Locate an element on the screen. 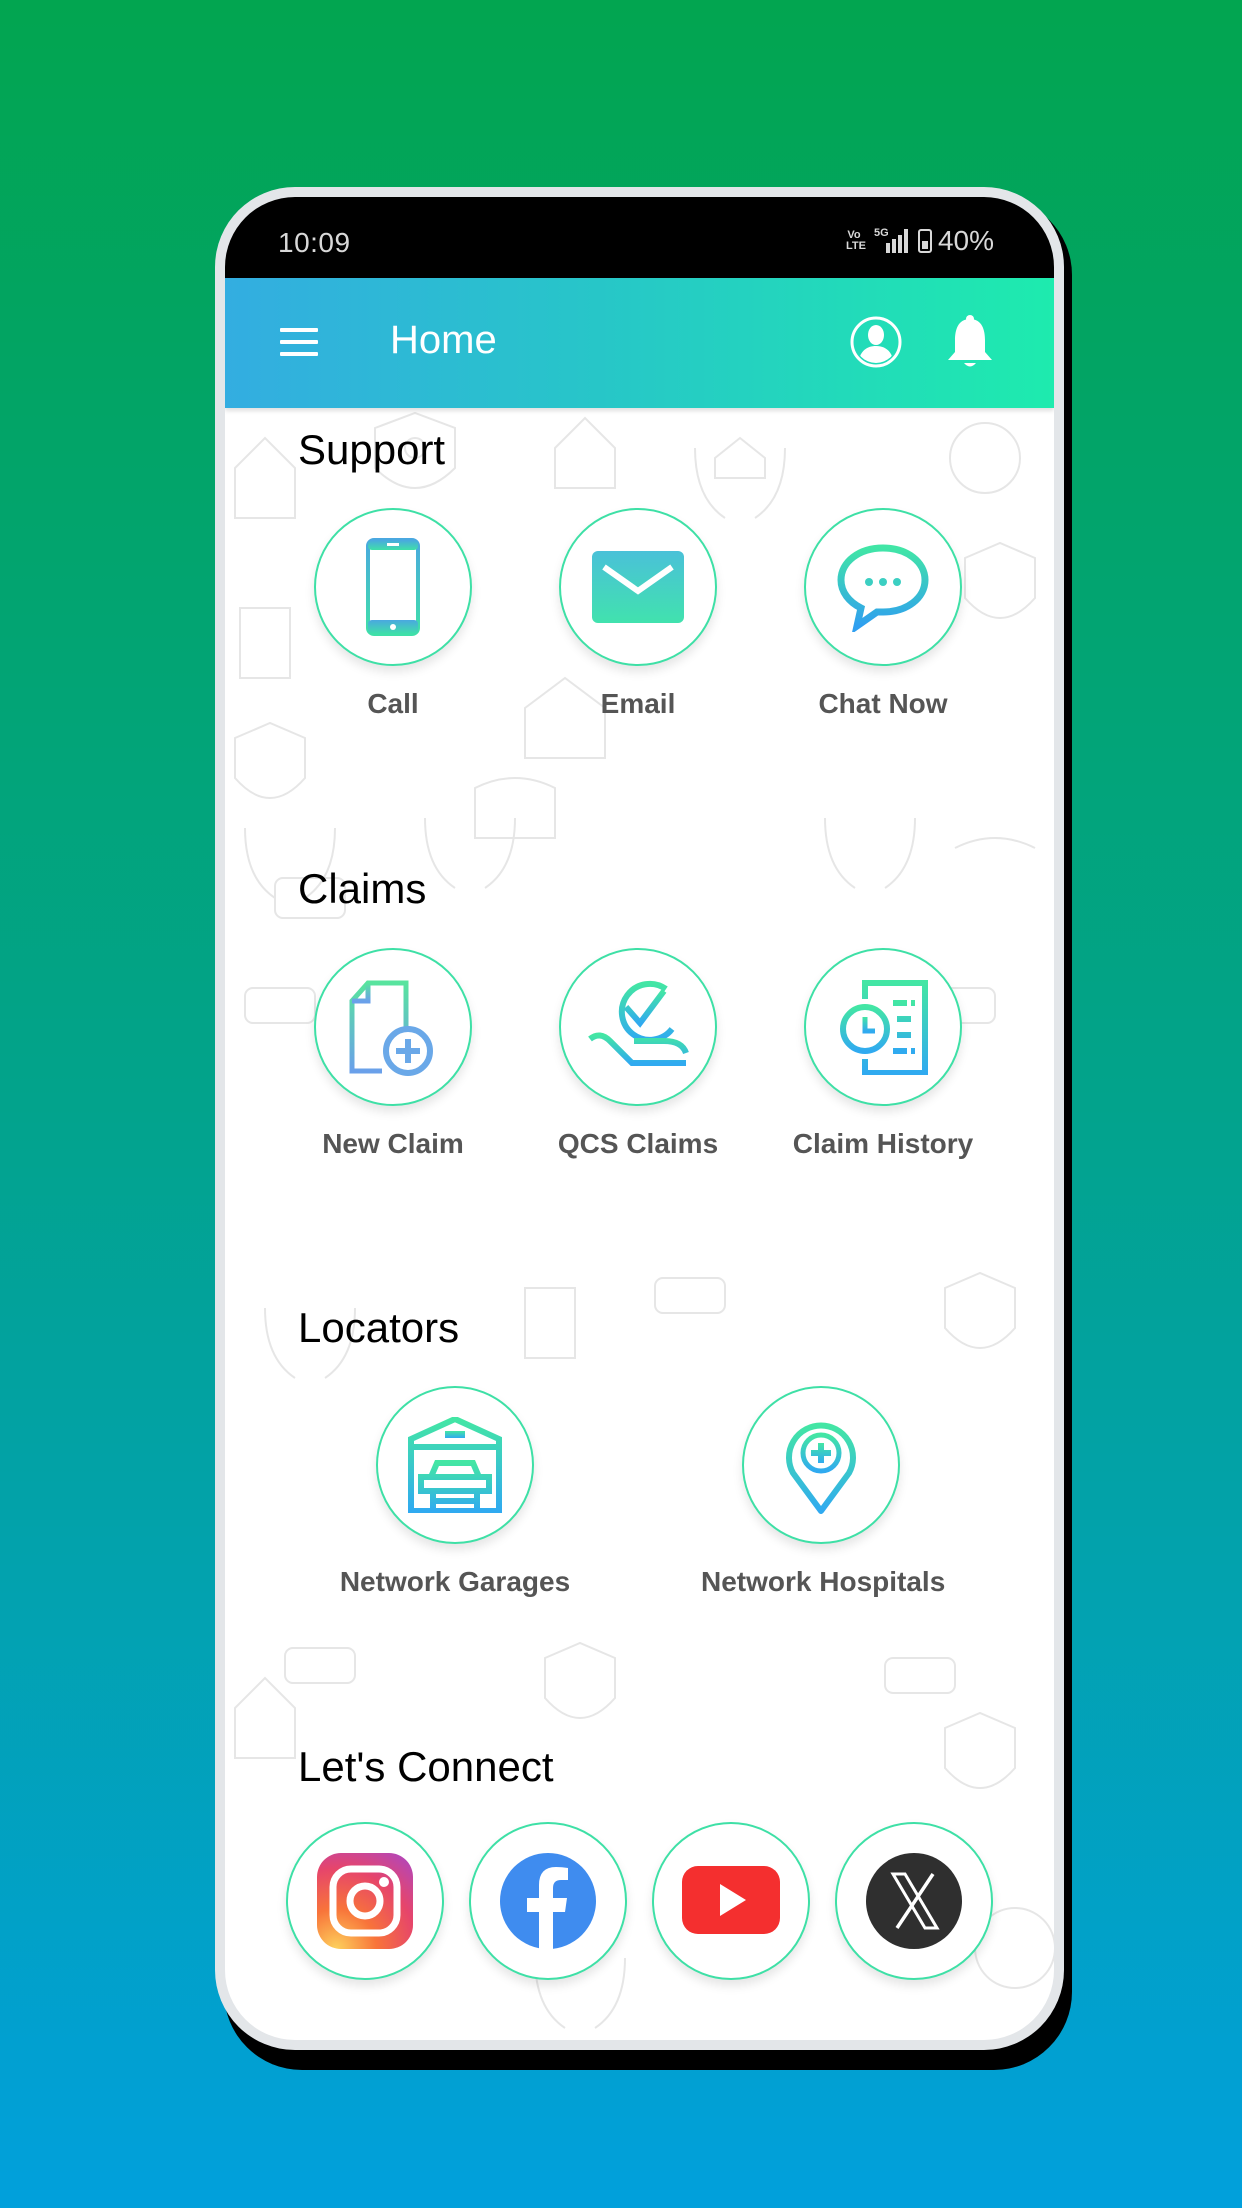 This screenshot has width=1242, height=2208. tile-label: Claim History is located at coordinates (883, 1143).